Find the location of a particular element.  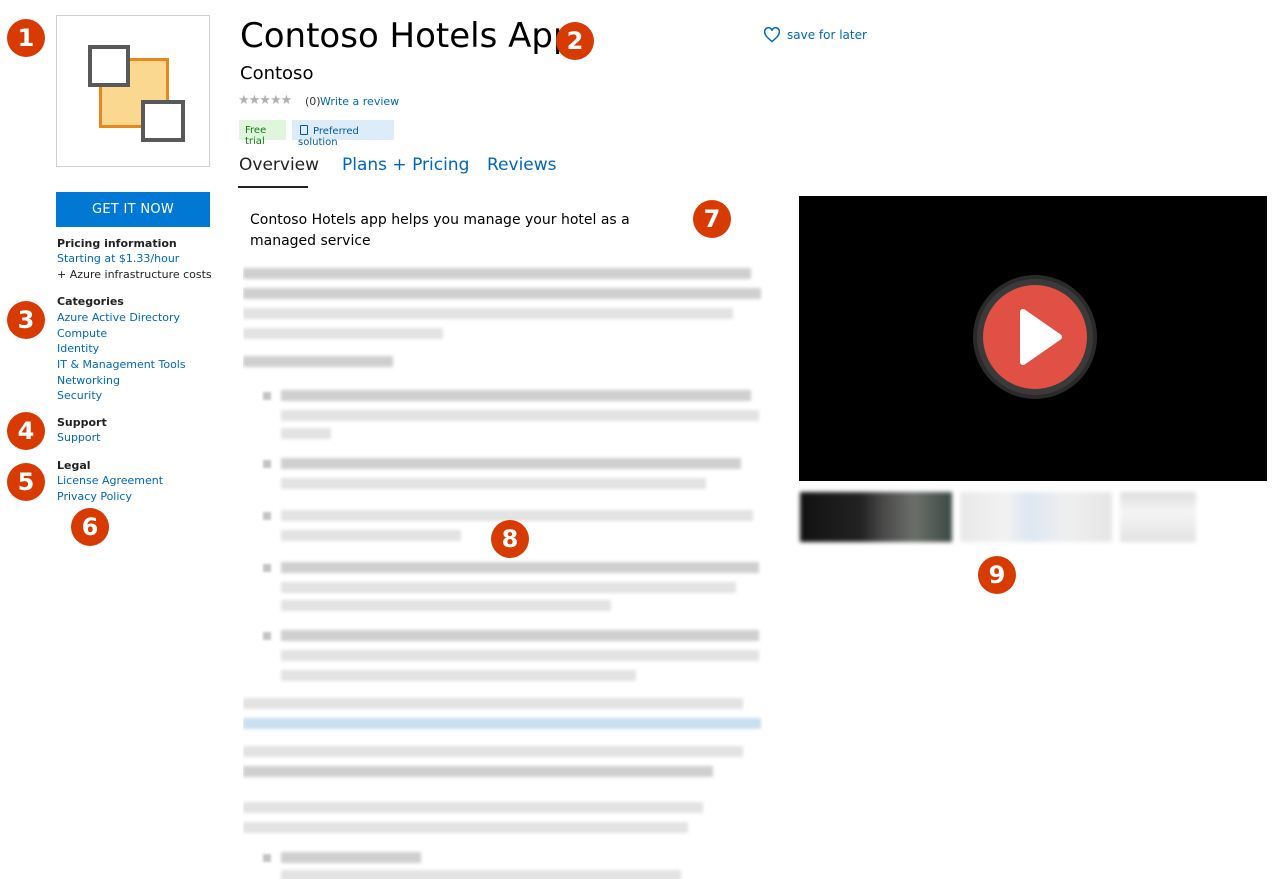

legal-heading: Legal is located at coordinates (74, 465).